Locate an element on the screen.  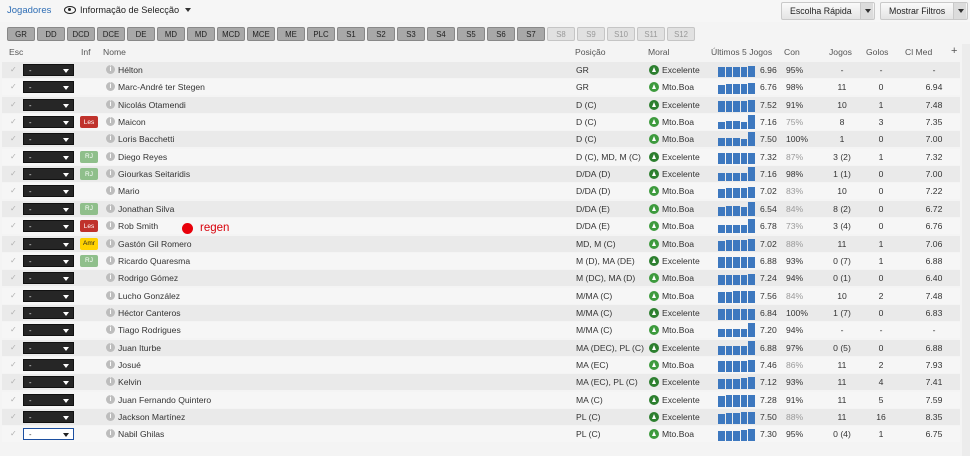
position-chip: S4 is located at coordinates (441, 34).